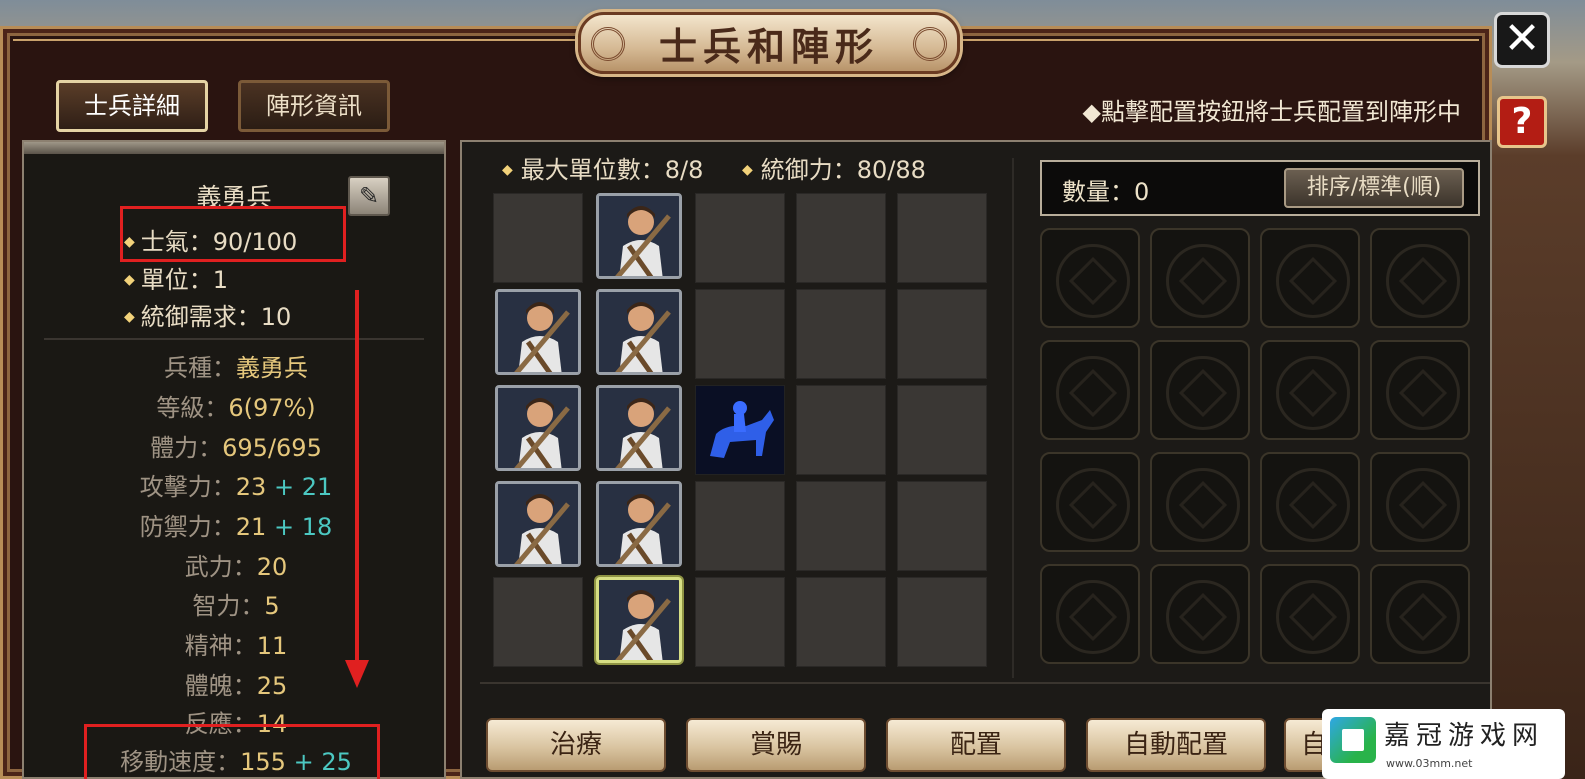 The image size is (1585, 779). What do you see at coordinates (776, 745) in the screenshot?
I see `reward-button: 賞賜` at bounding box center [776, 745].